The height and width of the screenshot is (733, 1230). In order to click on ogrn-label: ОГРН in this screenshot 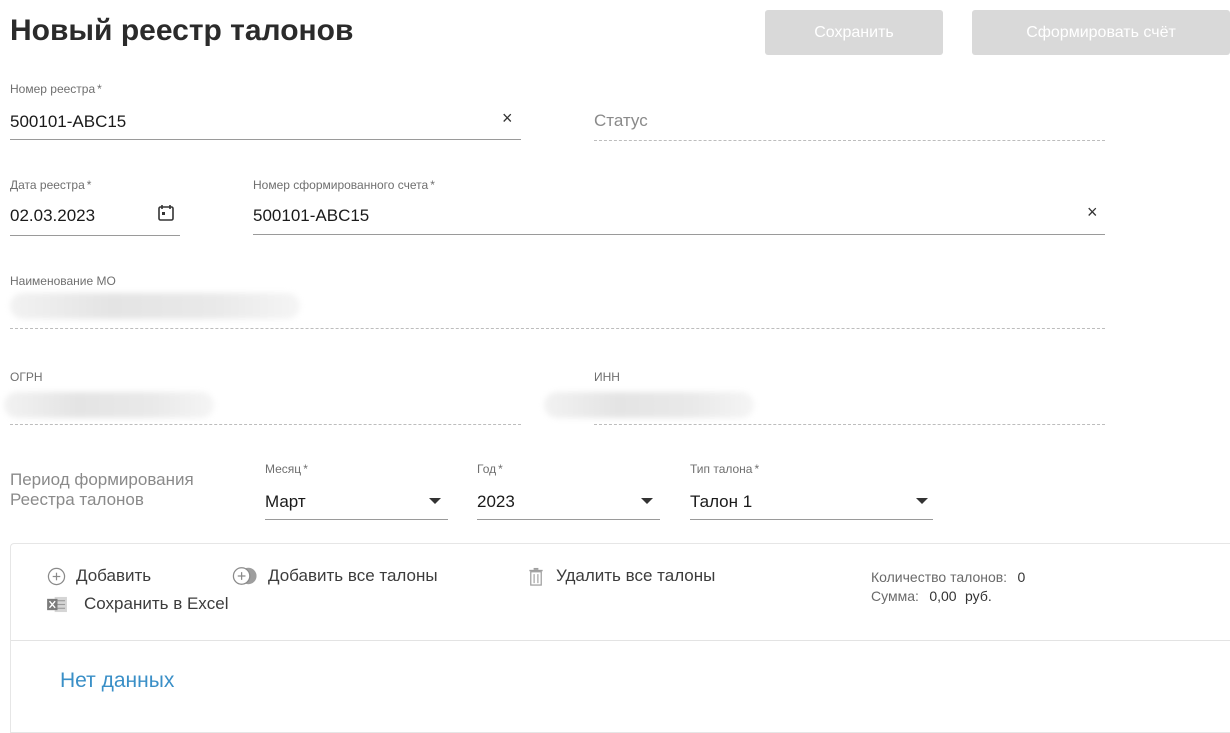, I will do `click(26, 377)`.